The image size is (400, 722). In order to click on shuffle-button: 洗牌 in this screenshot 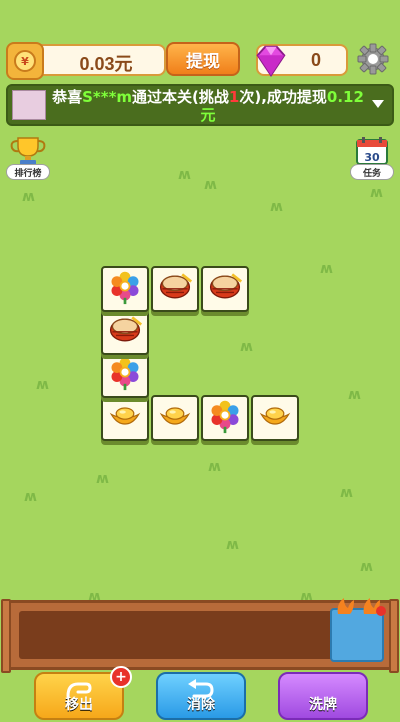, I will do `click(323, 696)`.